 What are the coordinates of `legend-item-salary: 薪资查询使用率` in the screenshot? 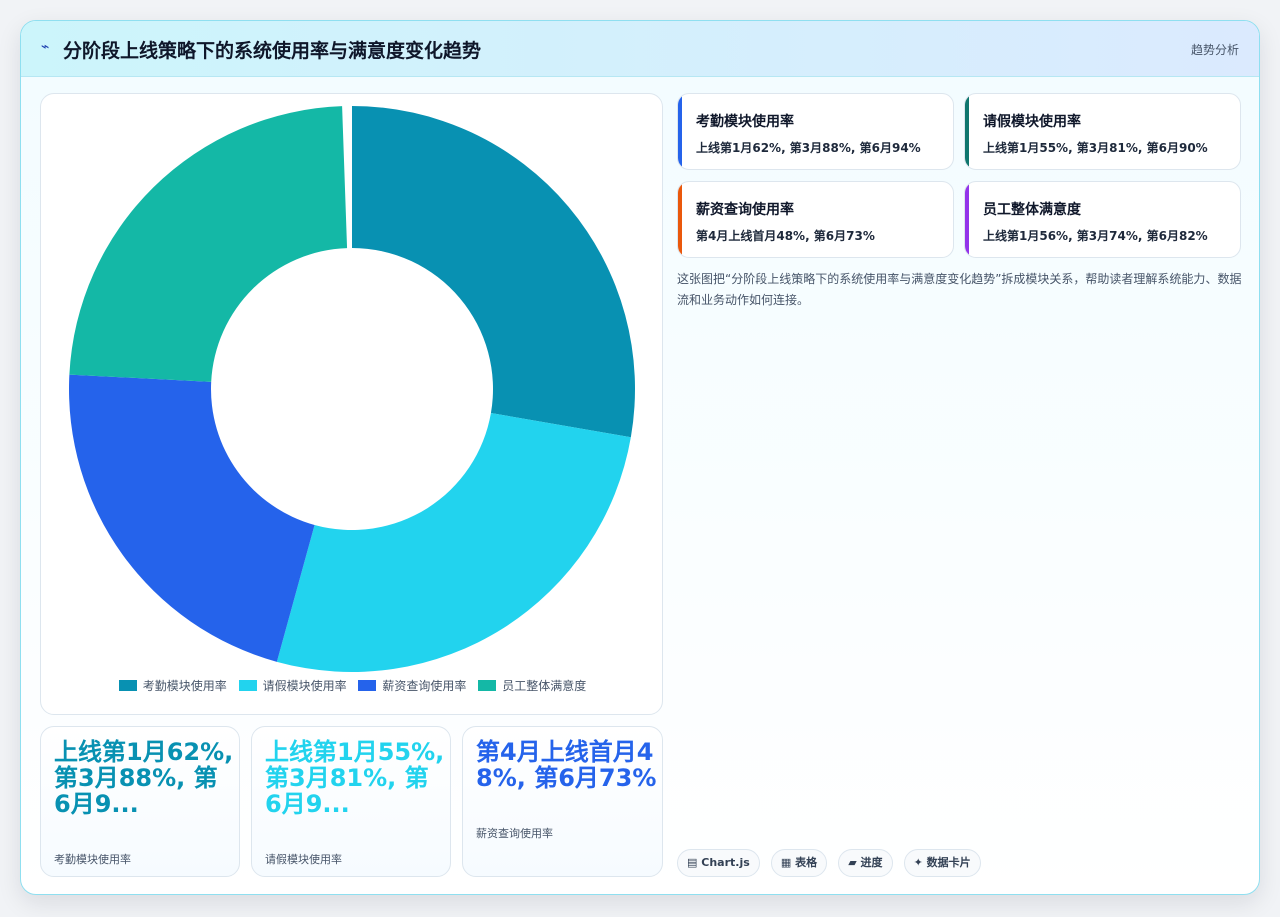 It's located at (412, 685).